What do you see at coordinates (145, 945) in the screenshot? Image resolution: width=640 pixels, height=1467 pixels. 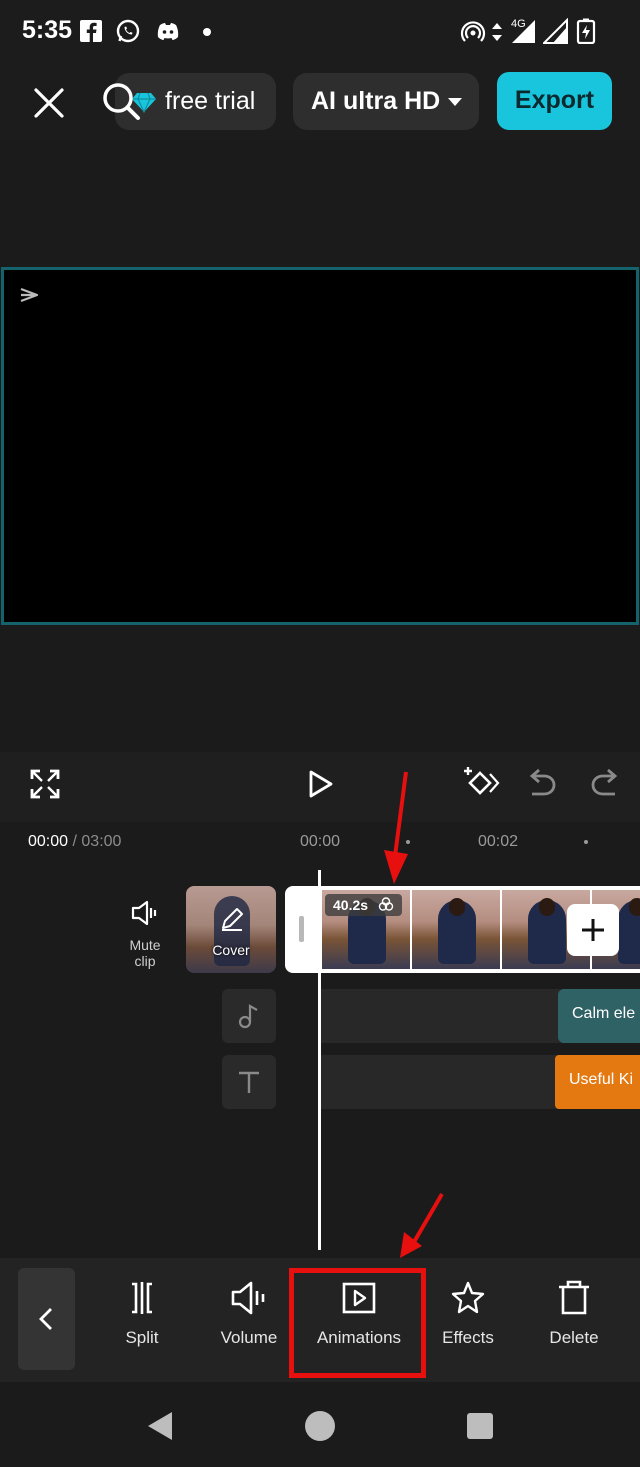 I see `mute-label-line1: Mute` at bounding box center [145, 945].